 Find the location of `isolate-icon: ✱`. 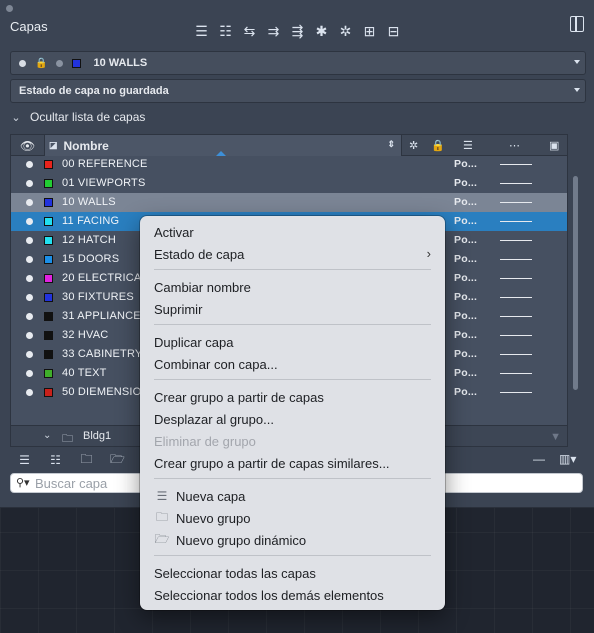

isolate-icon: ✱ is located at coordinates (321, 31).